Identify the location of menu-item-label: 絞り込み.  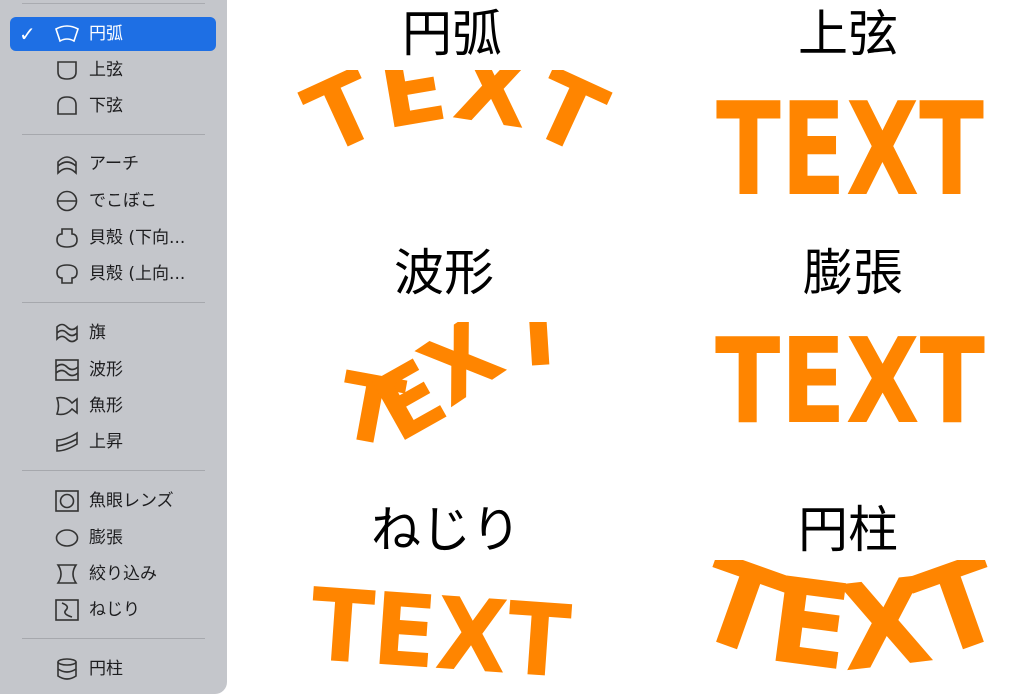
(123, 574).